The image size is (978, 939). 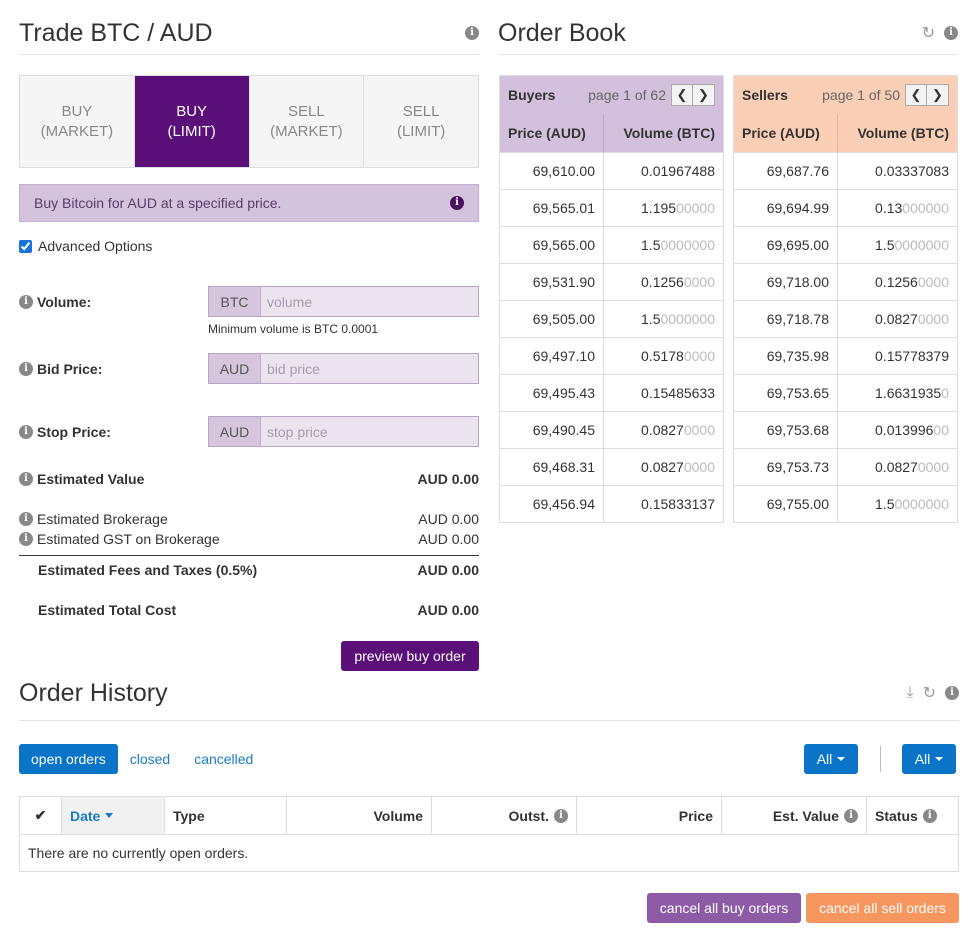 What do you see at coordinates (192, 111) in the screenshot?
I see `tab-line1: BUY` at bounding box center [192, 111].